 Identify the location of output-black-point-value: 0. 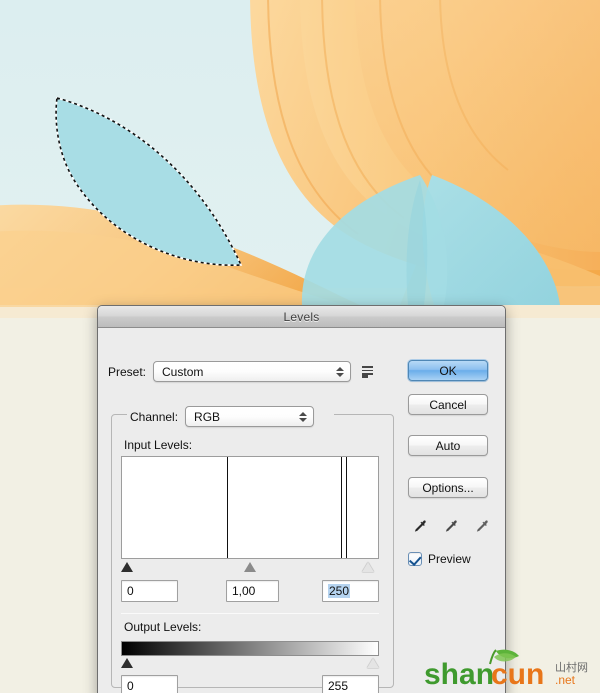
(130, 686).